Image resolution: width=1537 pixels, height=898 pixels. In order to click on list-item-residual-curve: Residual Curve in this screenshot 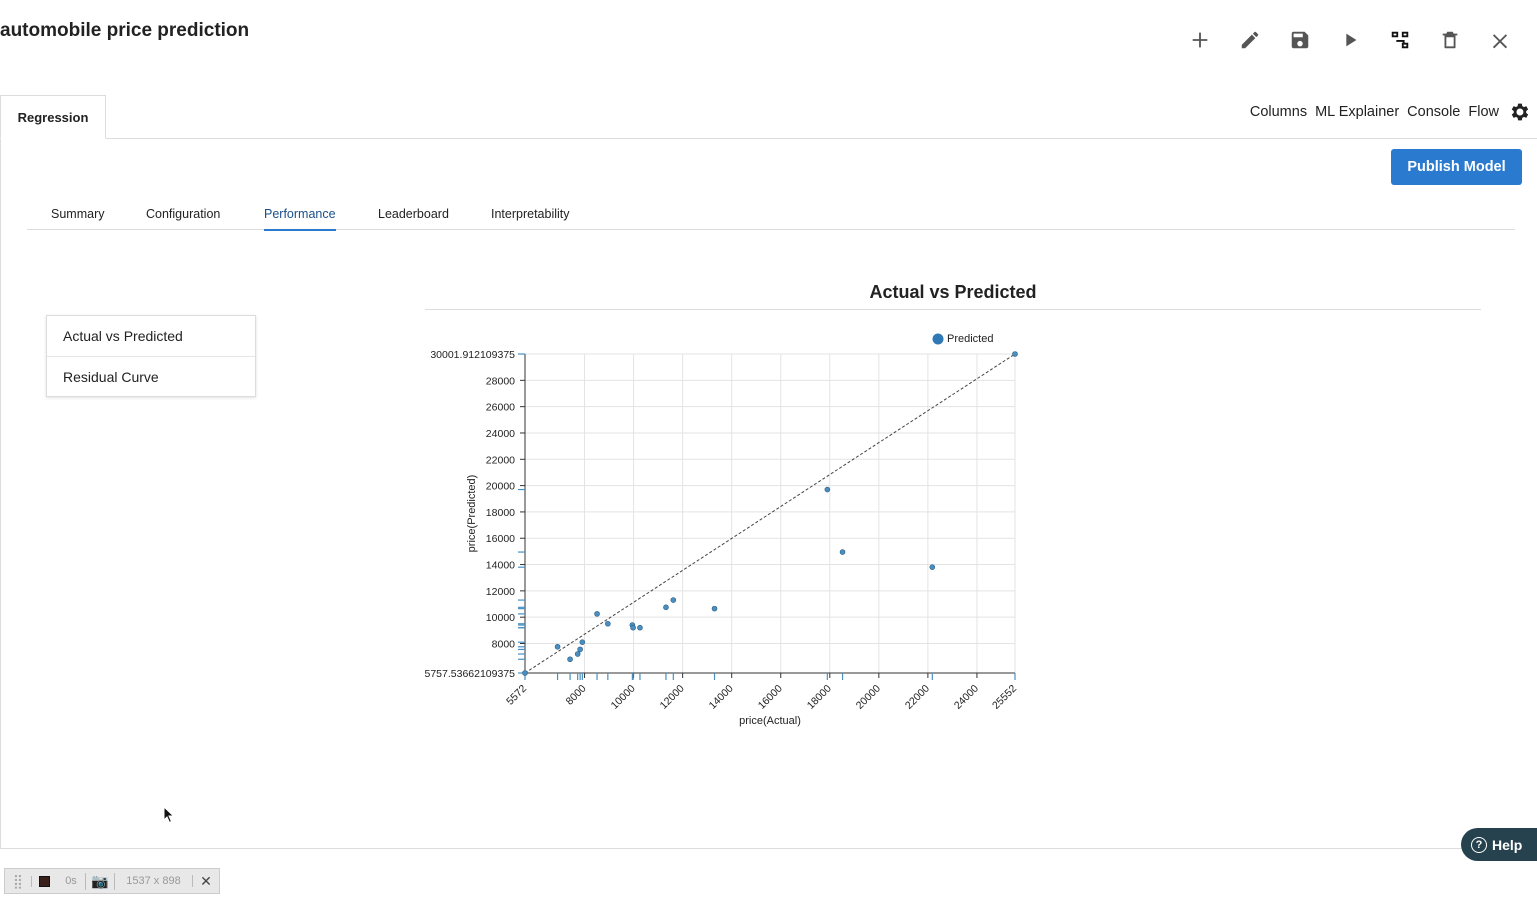, I will do `click(151, 376)`.